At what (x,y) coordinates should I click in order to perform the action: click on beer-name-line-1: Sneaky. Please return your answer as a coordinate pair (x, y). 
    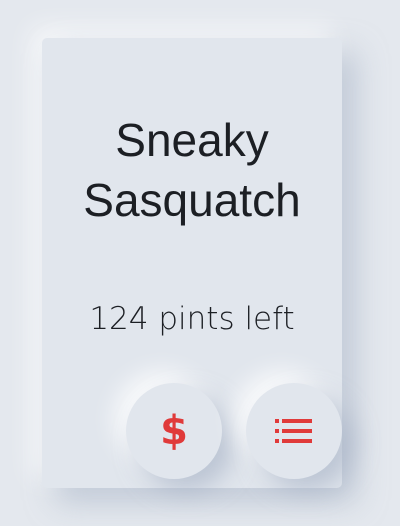
    Looking at the image, I should click on (192, 140).